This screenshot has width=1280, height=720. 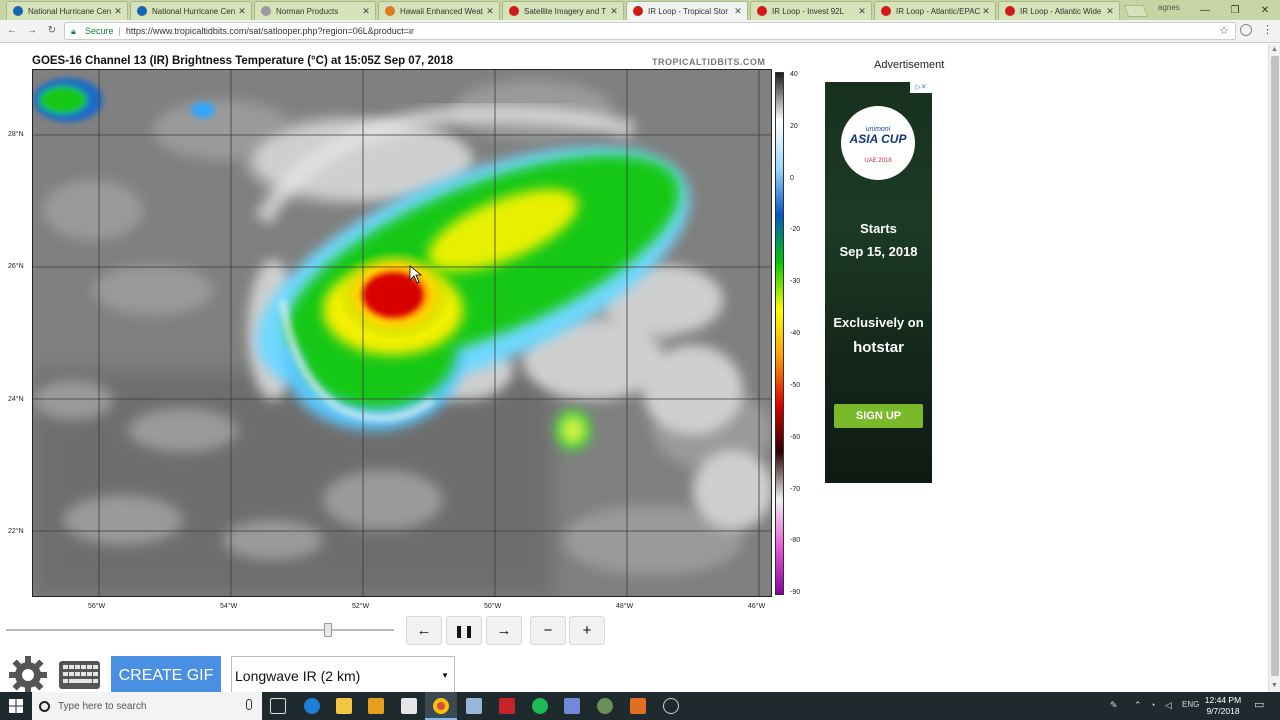 I want to click on browser-tab: Hawaii Enhanced Weat ✕, so click(x=439, y=10).